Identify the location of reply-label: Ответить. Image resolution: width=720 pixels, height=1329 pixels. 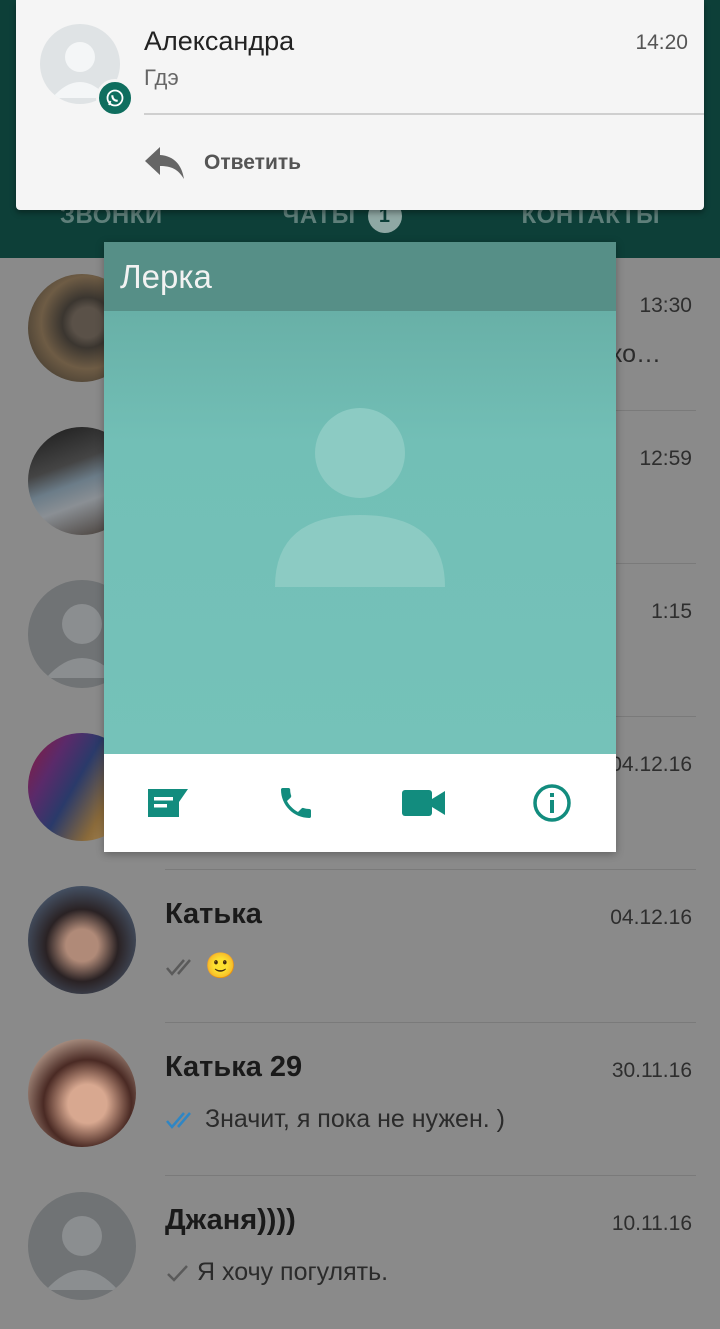
(253, 162).